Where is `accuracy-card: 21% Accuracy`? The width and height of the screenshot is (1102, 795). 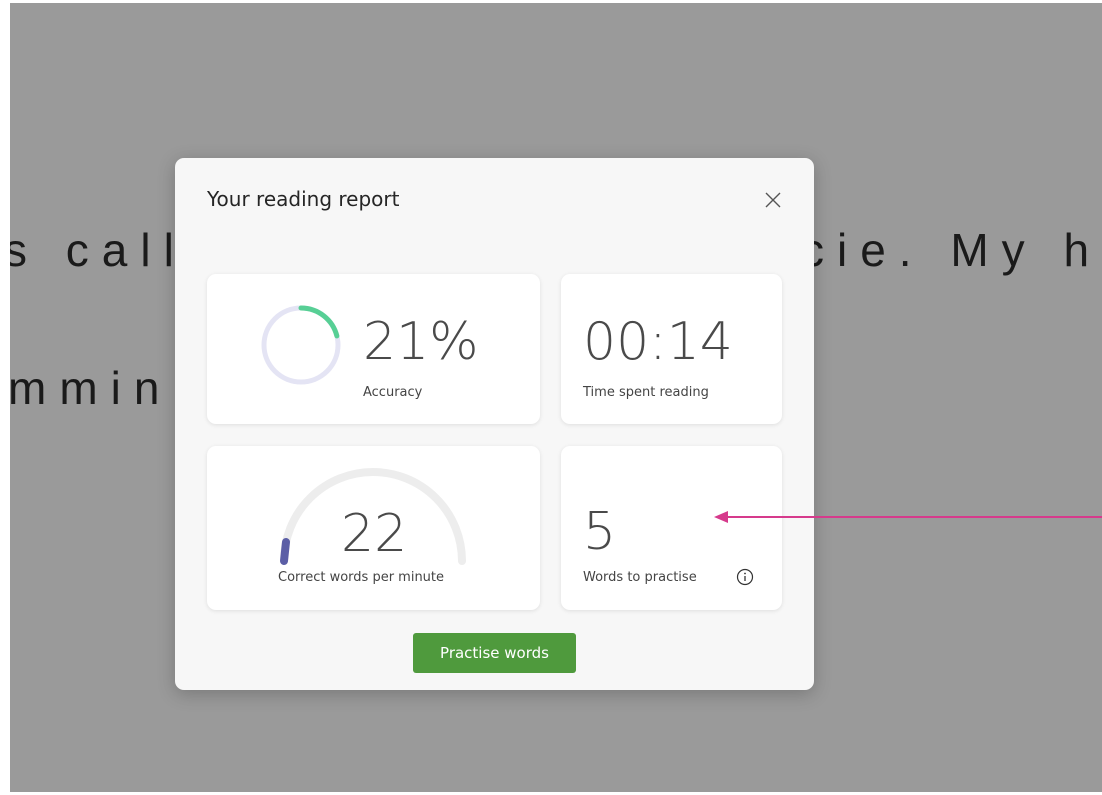
accuracy-card: 21% Accuracy is located at coordinates (373, 349).